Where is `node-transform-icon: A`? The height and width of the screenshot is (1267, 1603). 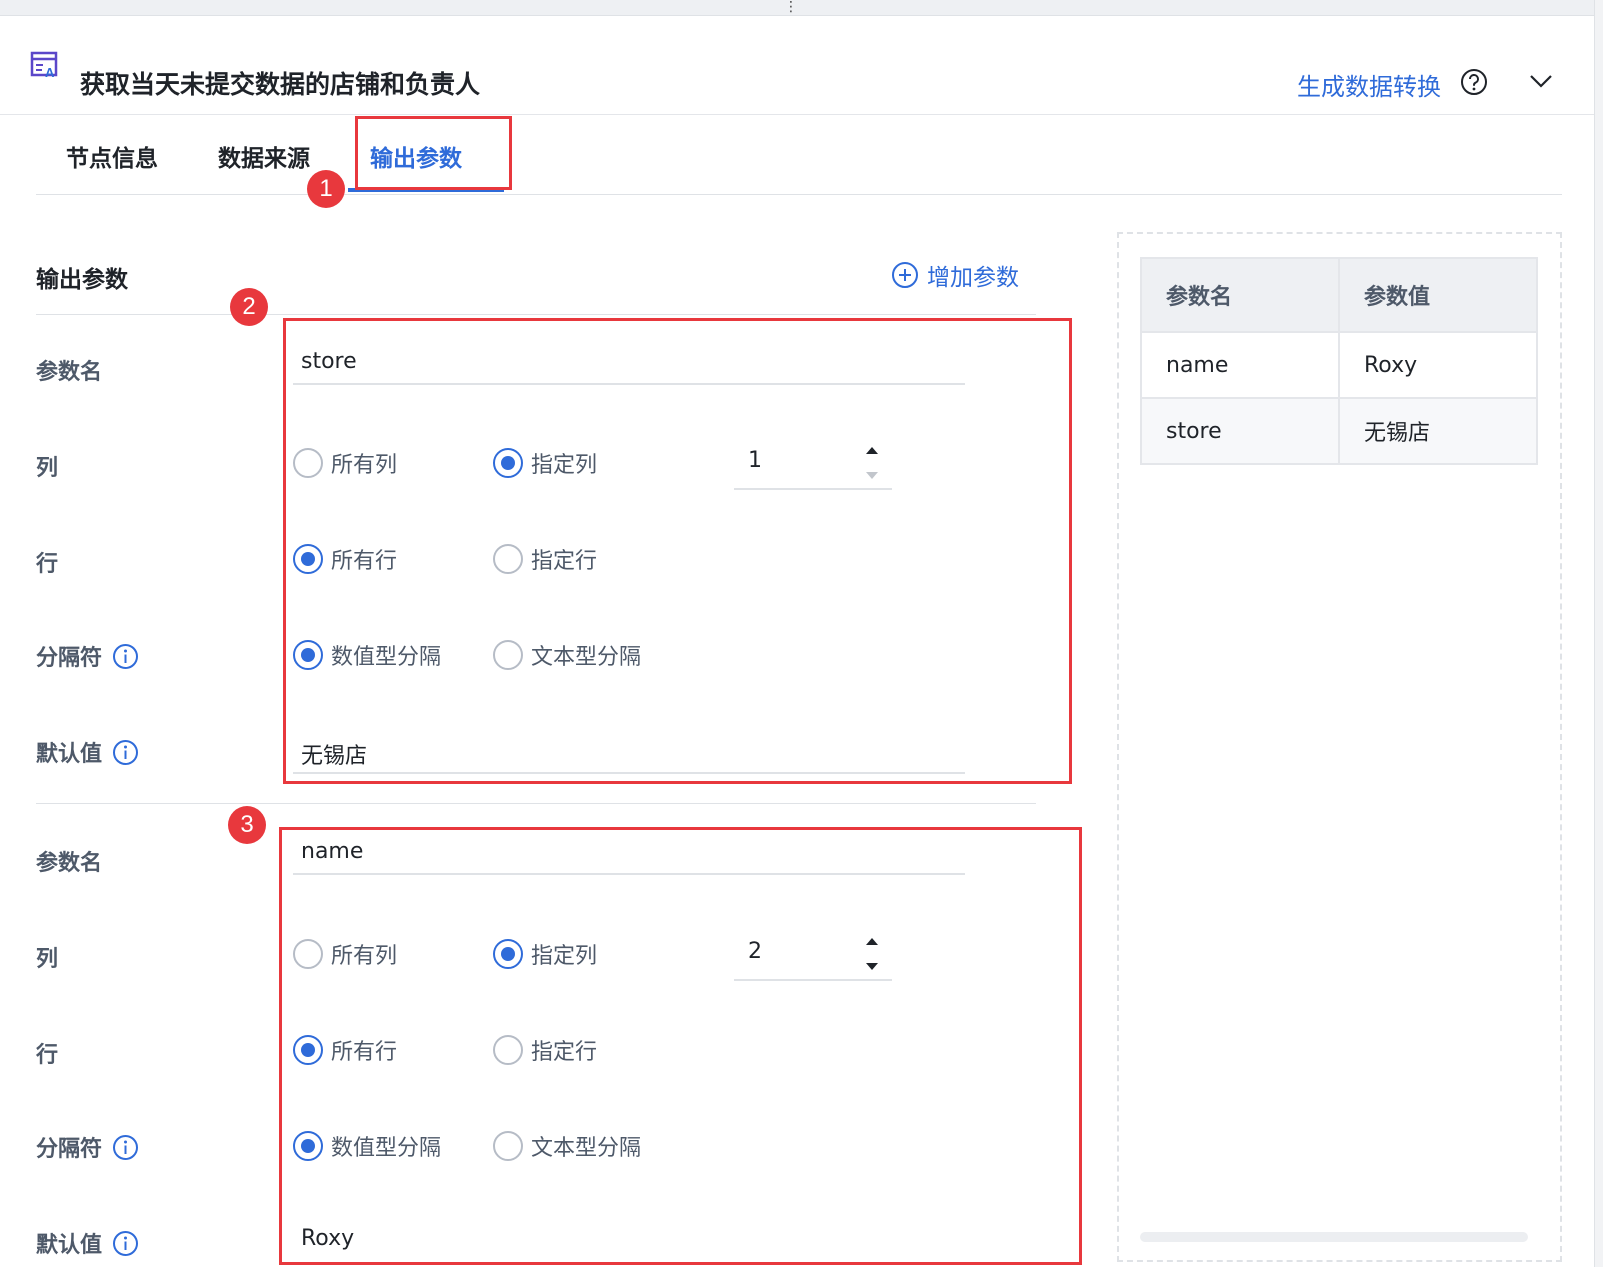
node-transform-icon: A is located at coordinates (44, 65).